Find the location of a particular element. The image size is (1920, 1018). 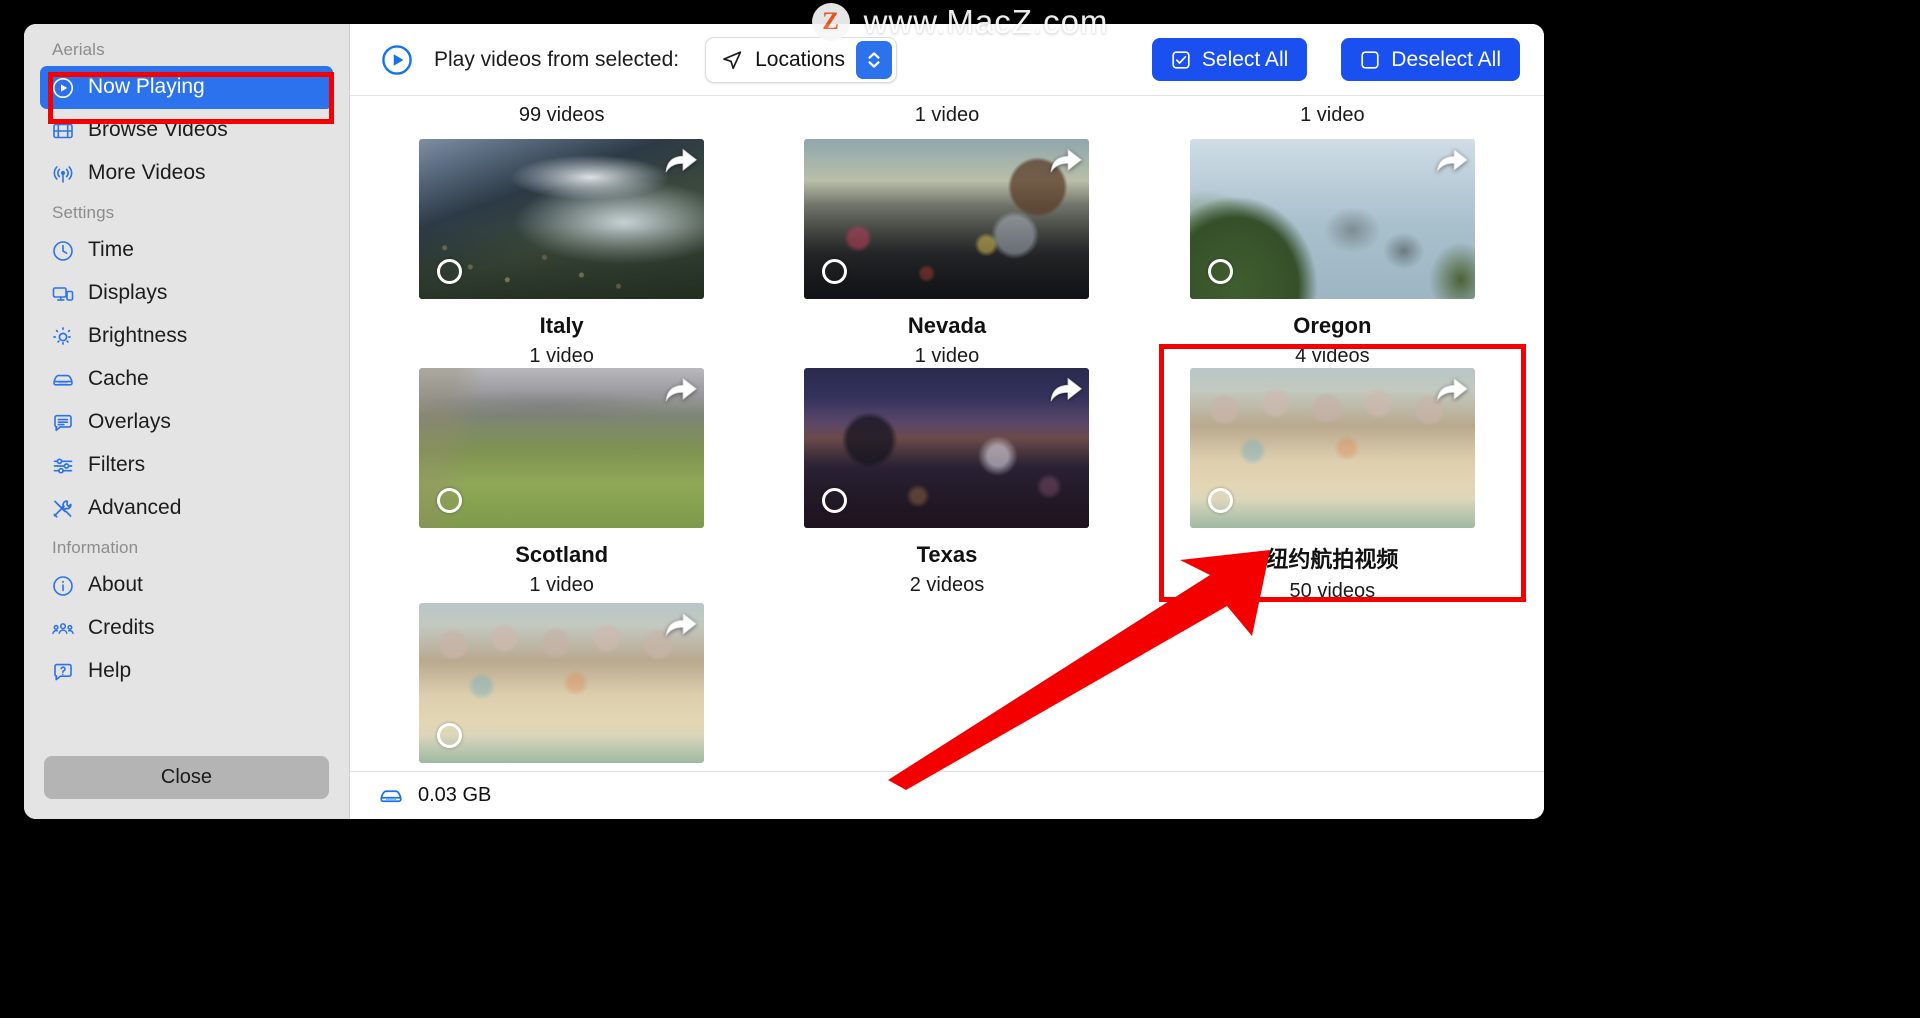

sidebar-item-now-playing: Now Playing is located at coordinates (186, 87).